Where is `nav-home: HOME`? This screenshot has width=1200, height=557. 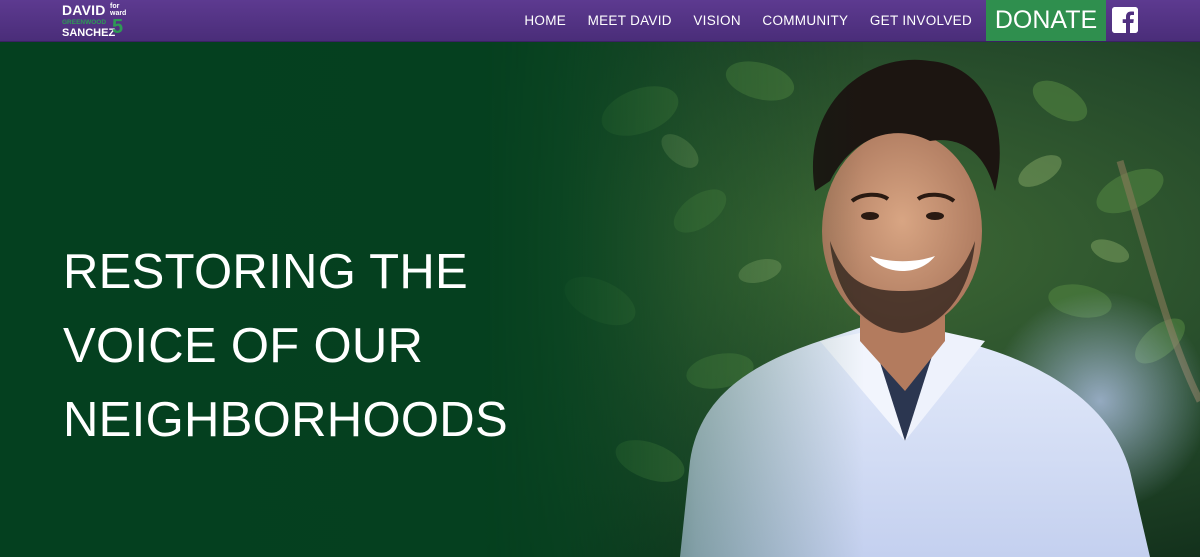 nav-home: HOME is located at coordinates (545, 20).